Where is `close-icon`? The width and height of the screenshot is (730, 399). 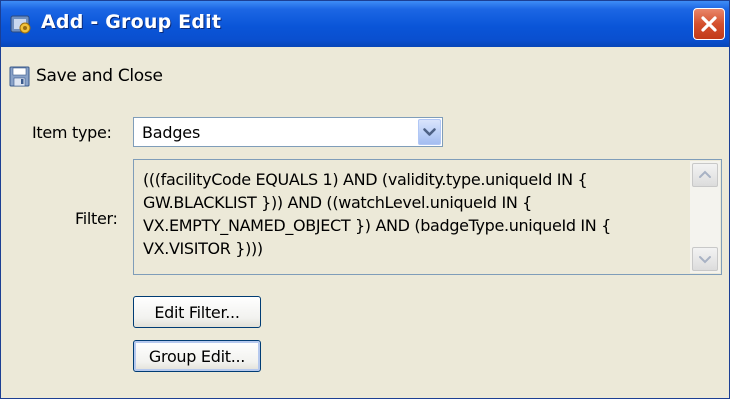 close-icon is located at coordinates (709, 24).